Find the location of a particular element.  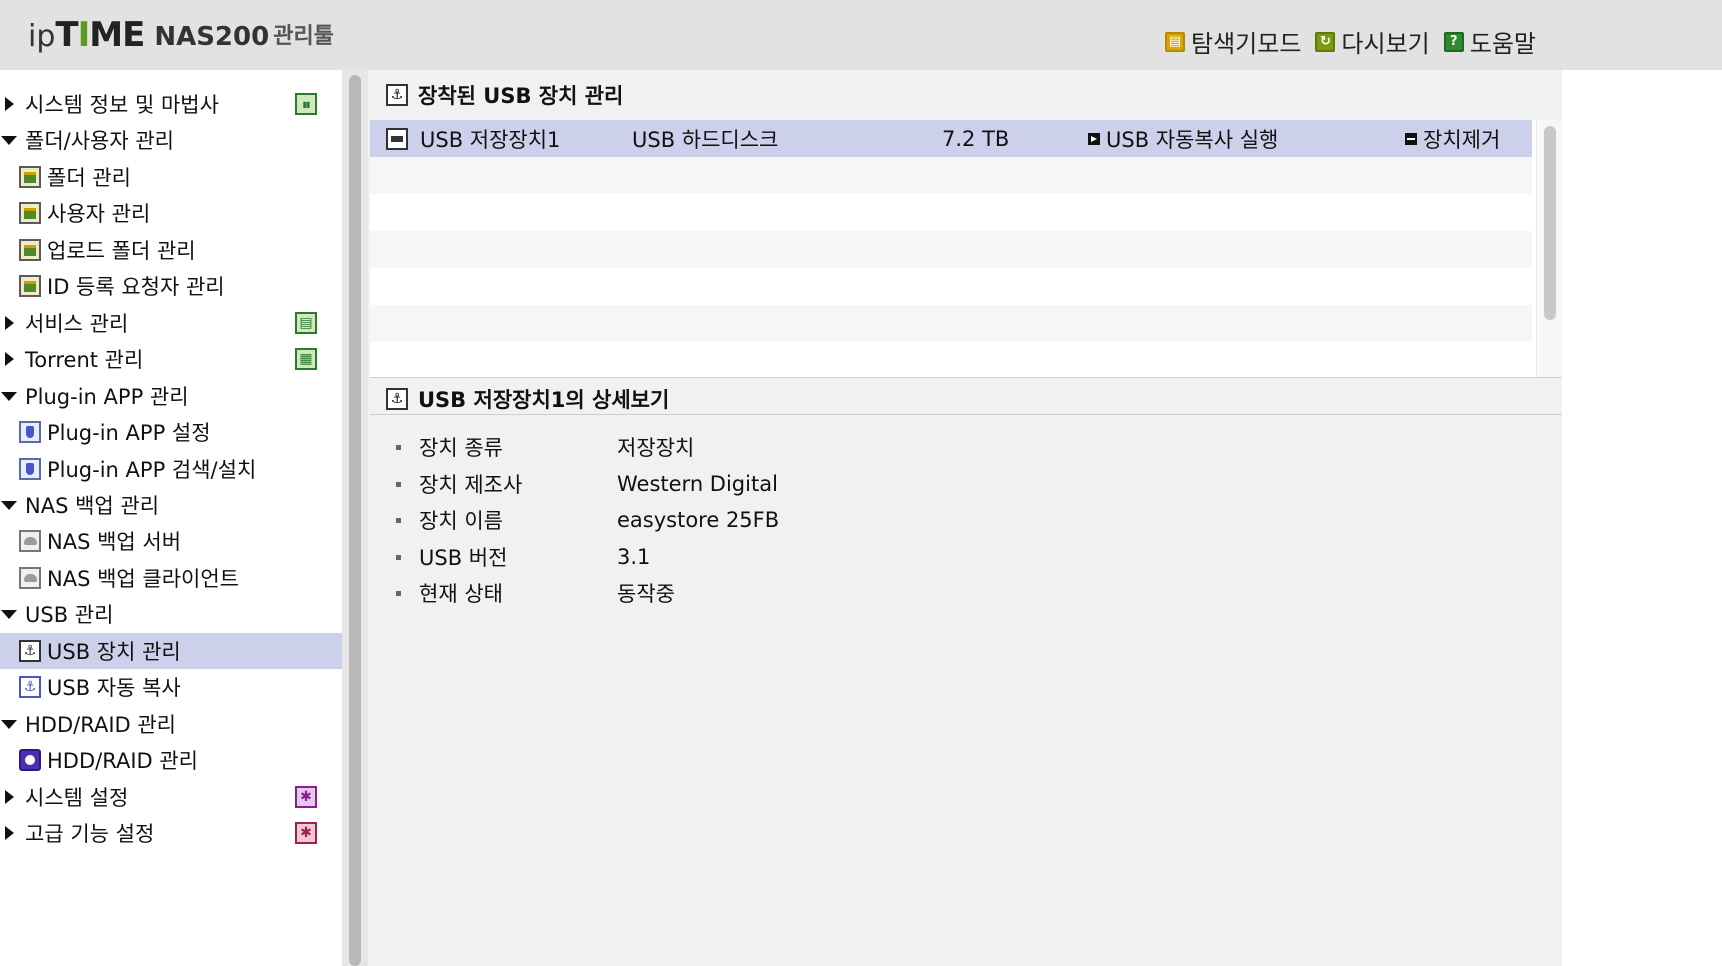

sidebar-item-torrent: Torrent 관리 is located at coordinates (171, 359).